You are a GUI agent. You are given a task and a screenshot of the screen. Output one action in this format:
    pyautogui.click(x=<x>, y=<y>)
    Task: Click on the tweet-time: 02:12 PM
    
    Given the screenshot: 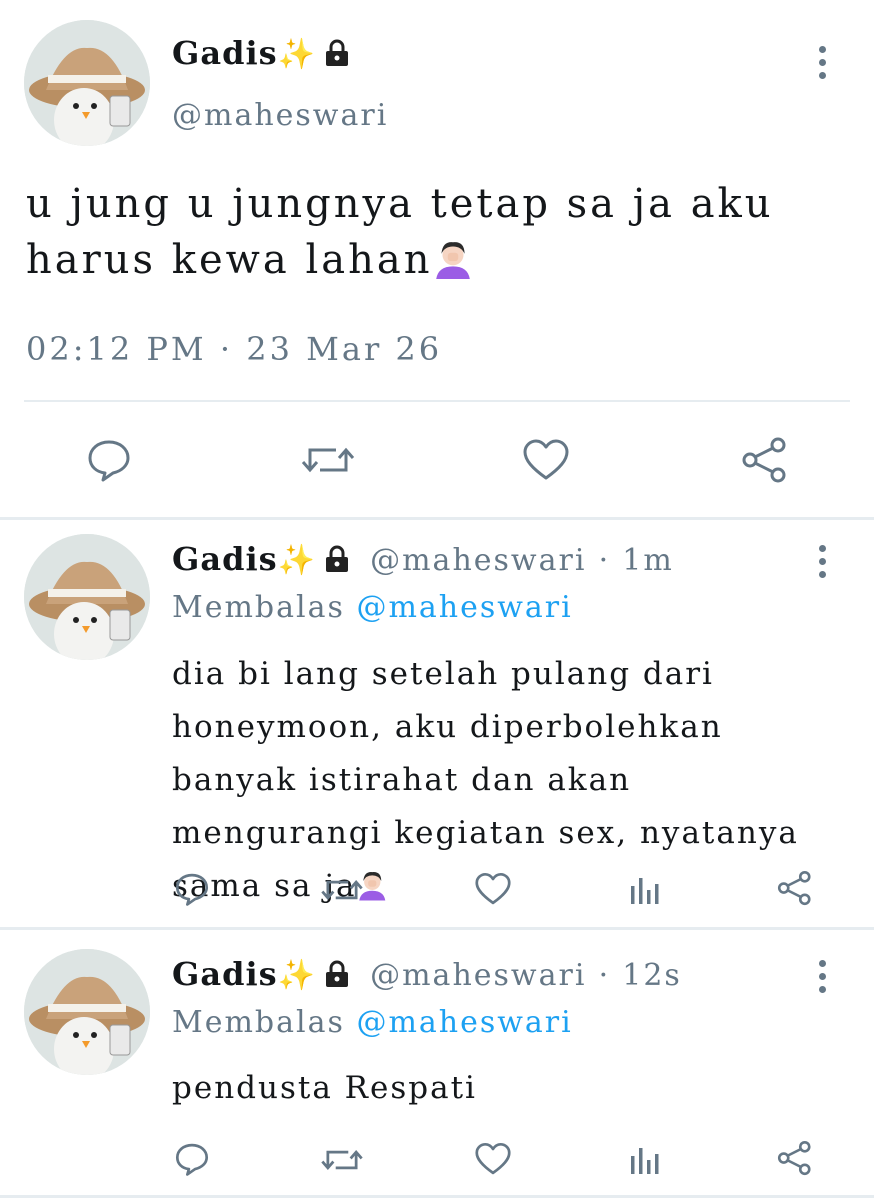 What is the action you would take?
    pyautogui.click(x=116, y=349)
    